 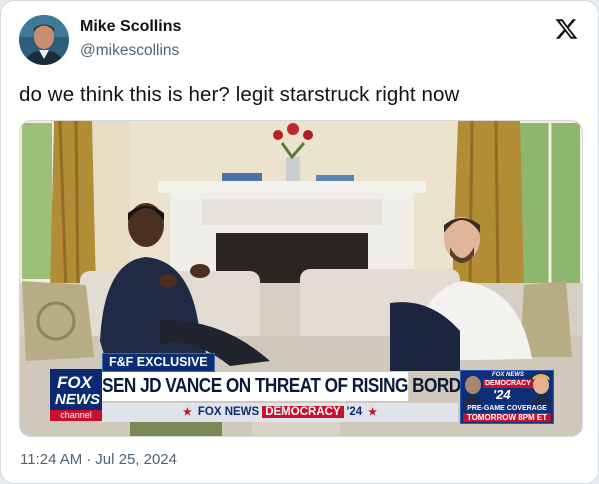 I want to click on chyron-ticker: ★ FOX NEWS DEMOCRACY '24 ★, so click(x=280, y=412).